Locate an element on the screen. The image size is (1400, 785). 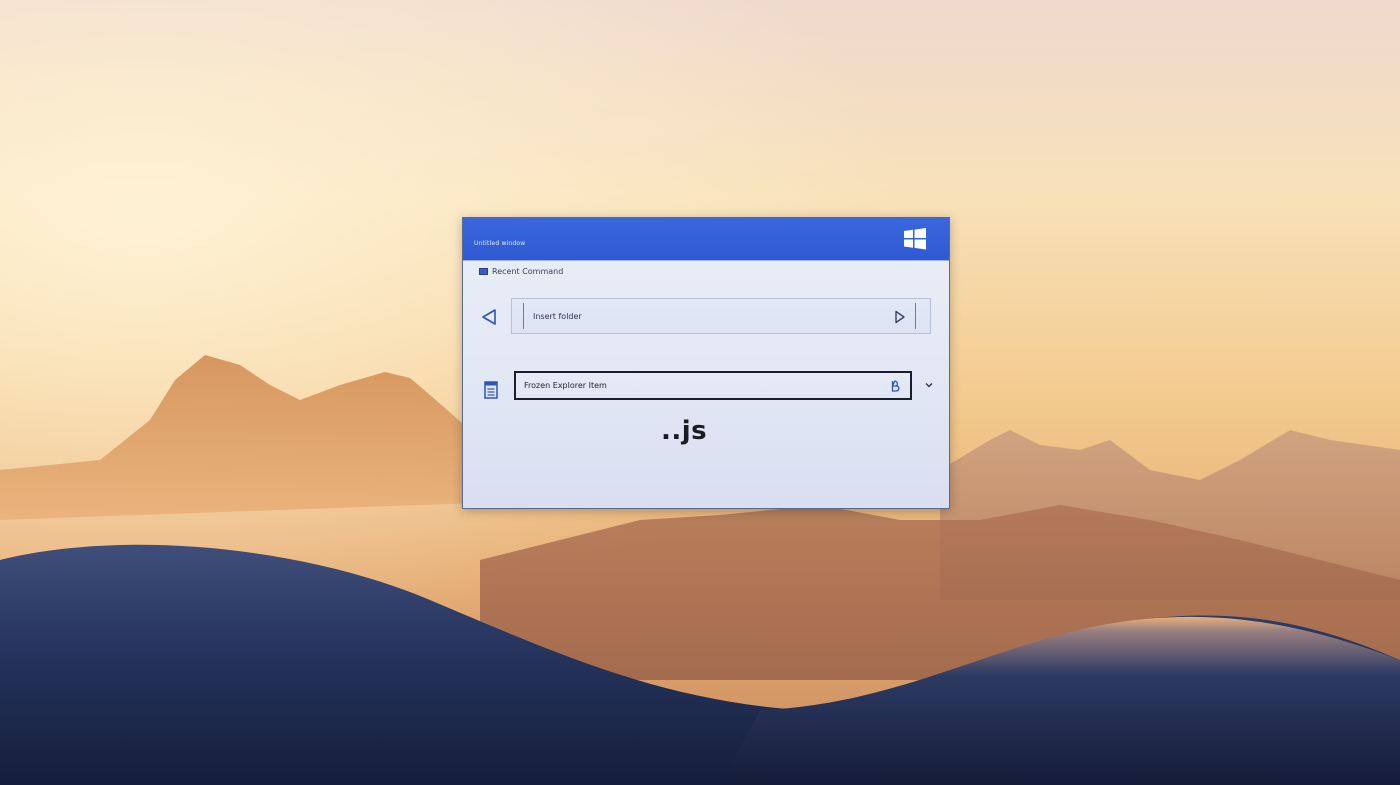
triangle-left-icon is located at coordinates (489, 317).